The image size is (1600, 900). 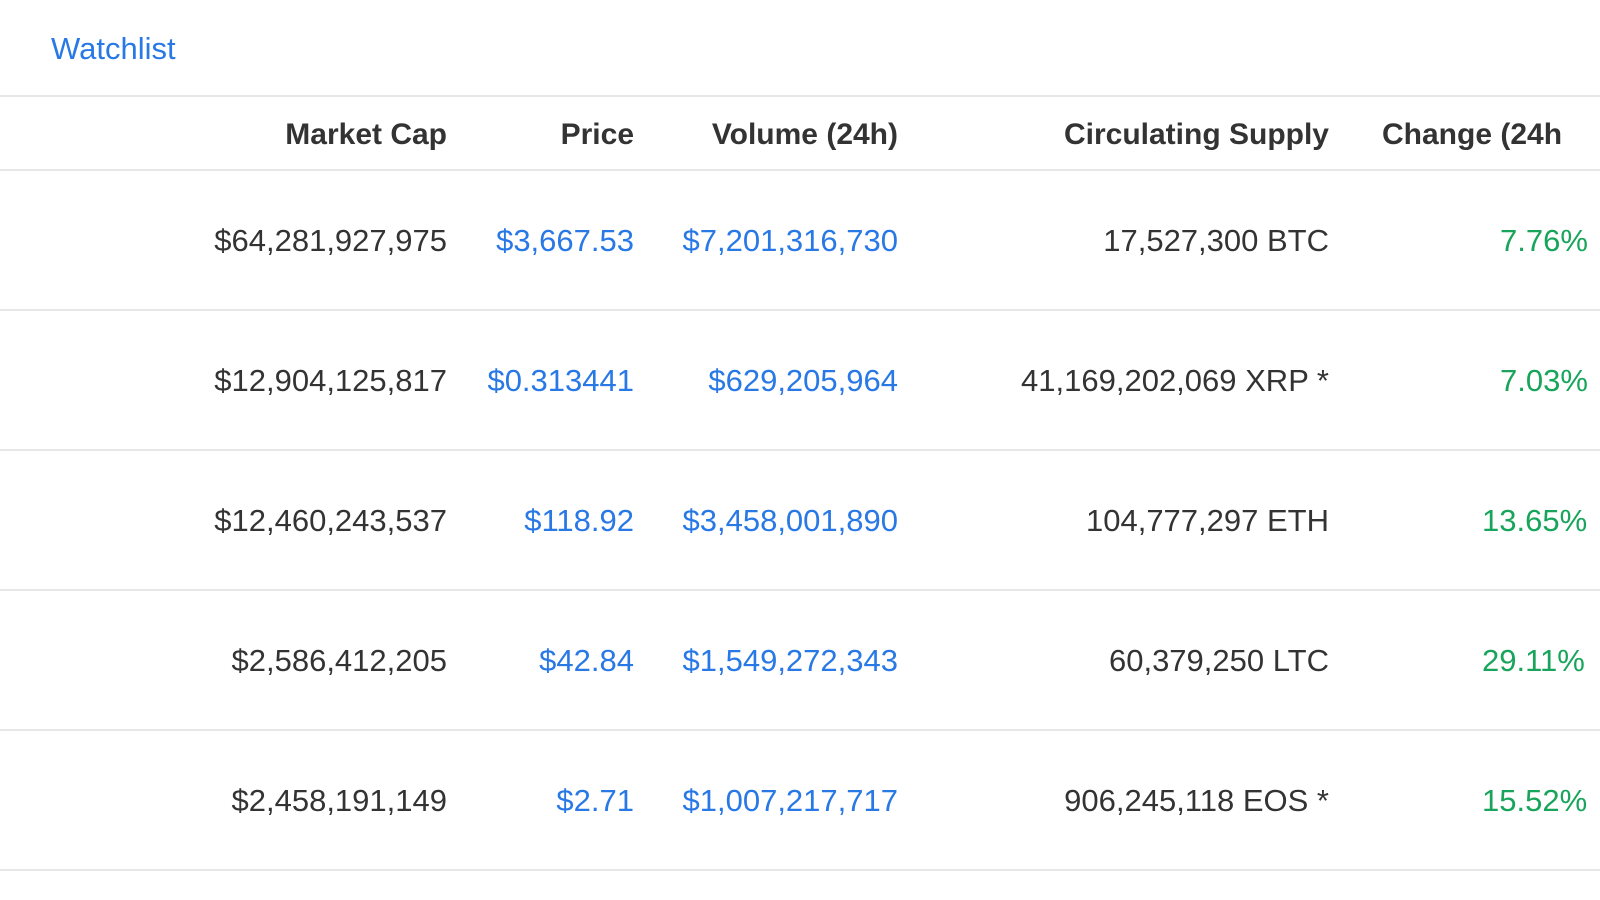 What do you see at coordinates (113, 49) in the screenshot?
I see `watchlist-link: Watchlist` at bounding box center [113, 49].